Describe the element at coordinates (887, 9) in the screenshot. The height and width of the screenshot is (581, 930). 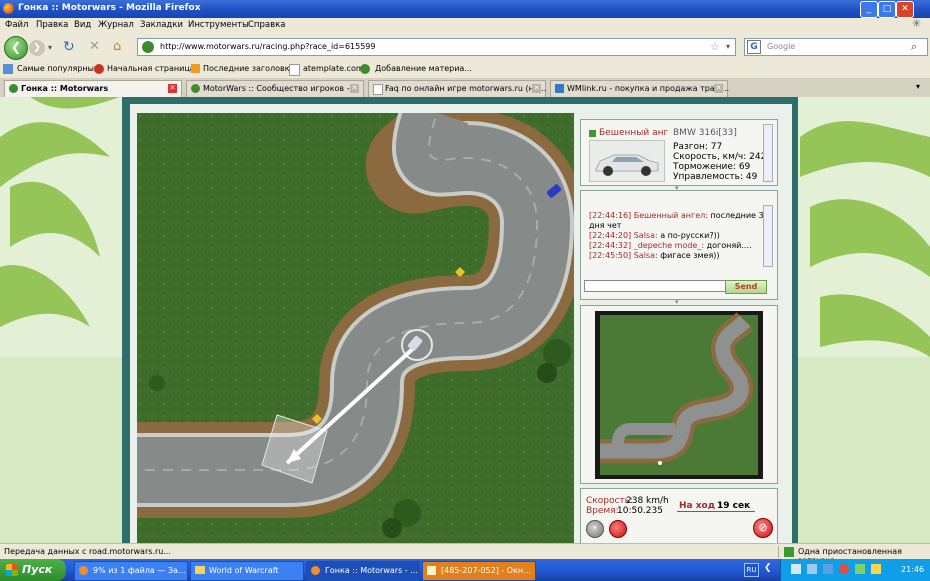
I see `maximize-button: □` at that location.